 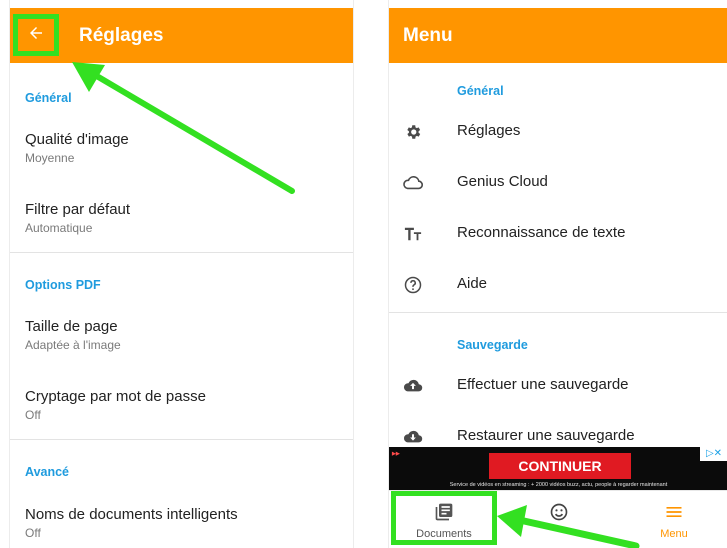 What do you see at coordinates (502, 181) in the screenshot?
I see `menu-item-label: Genius Cloud` at bounding box center [502, 181].